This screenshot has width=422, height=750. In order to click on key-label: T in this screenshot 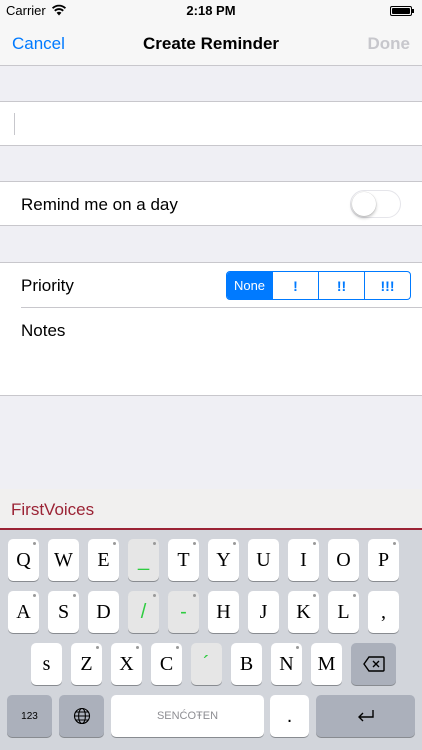, I will do `click(183, 559)`.